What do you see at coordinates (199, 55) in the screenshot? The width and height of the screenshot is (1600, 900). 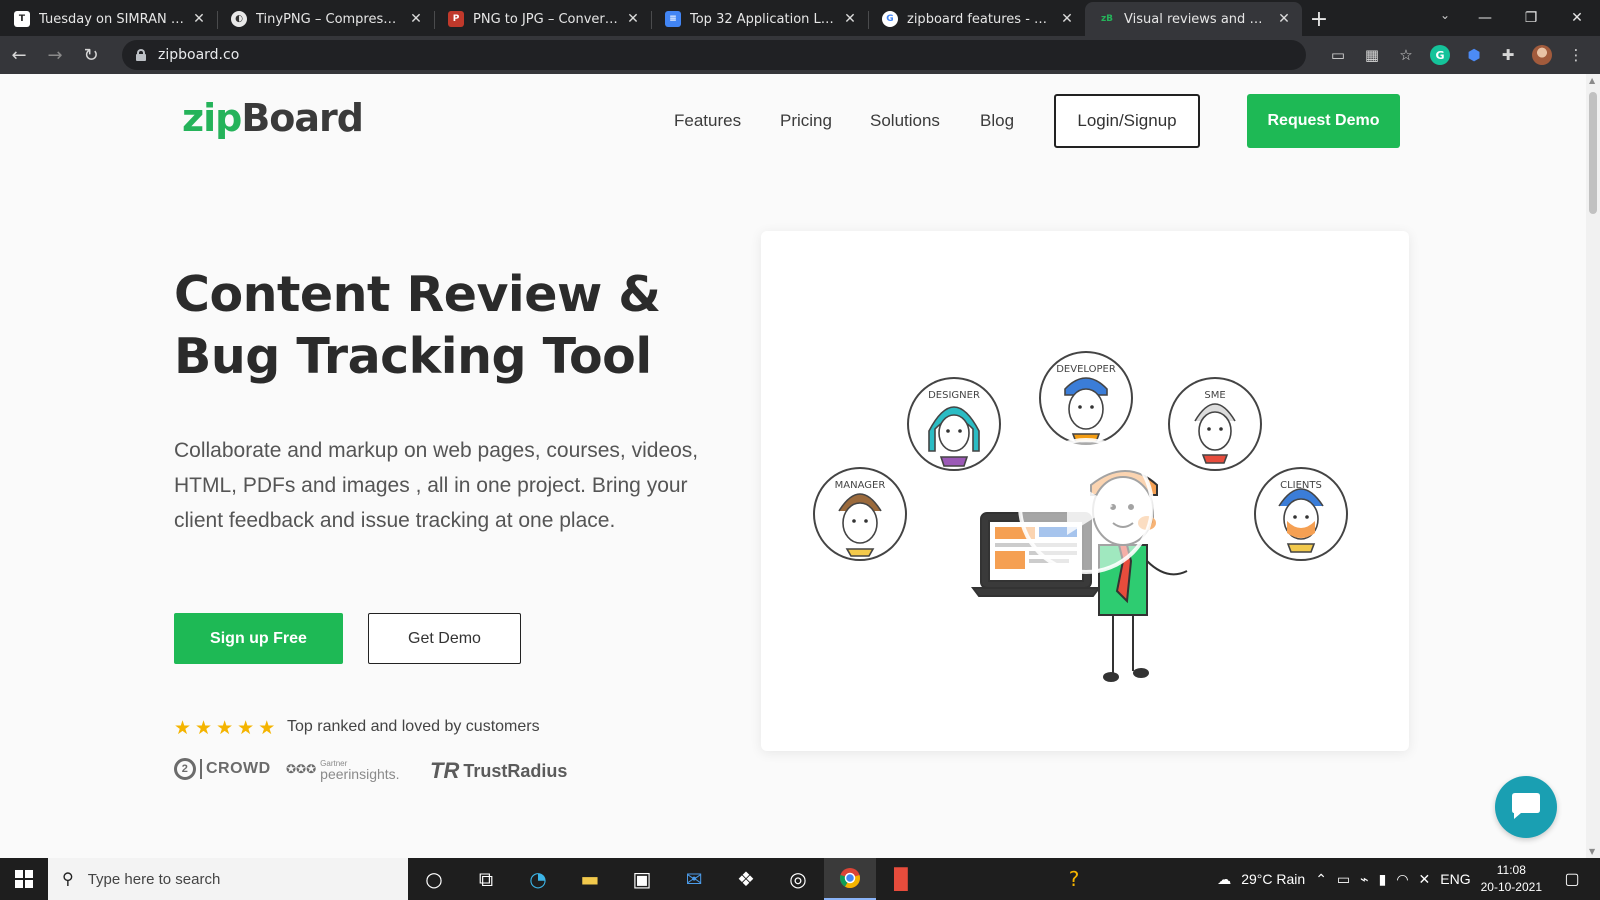 I see `url-text: zipboard.co` at bounding box center [199, 55].